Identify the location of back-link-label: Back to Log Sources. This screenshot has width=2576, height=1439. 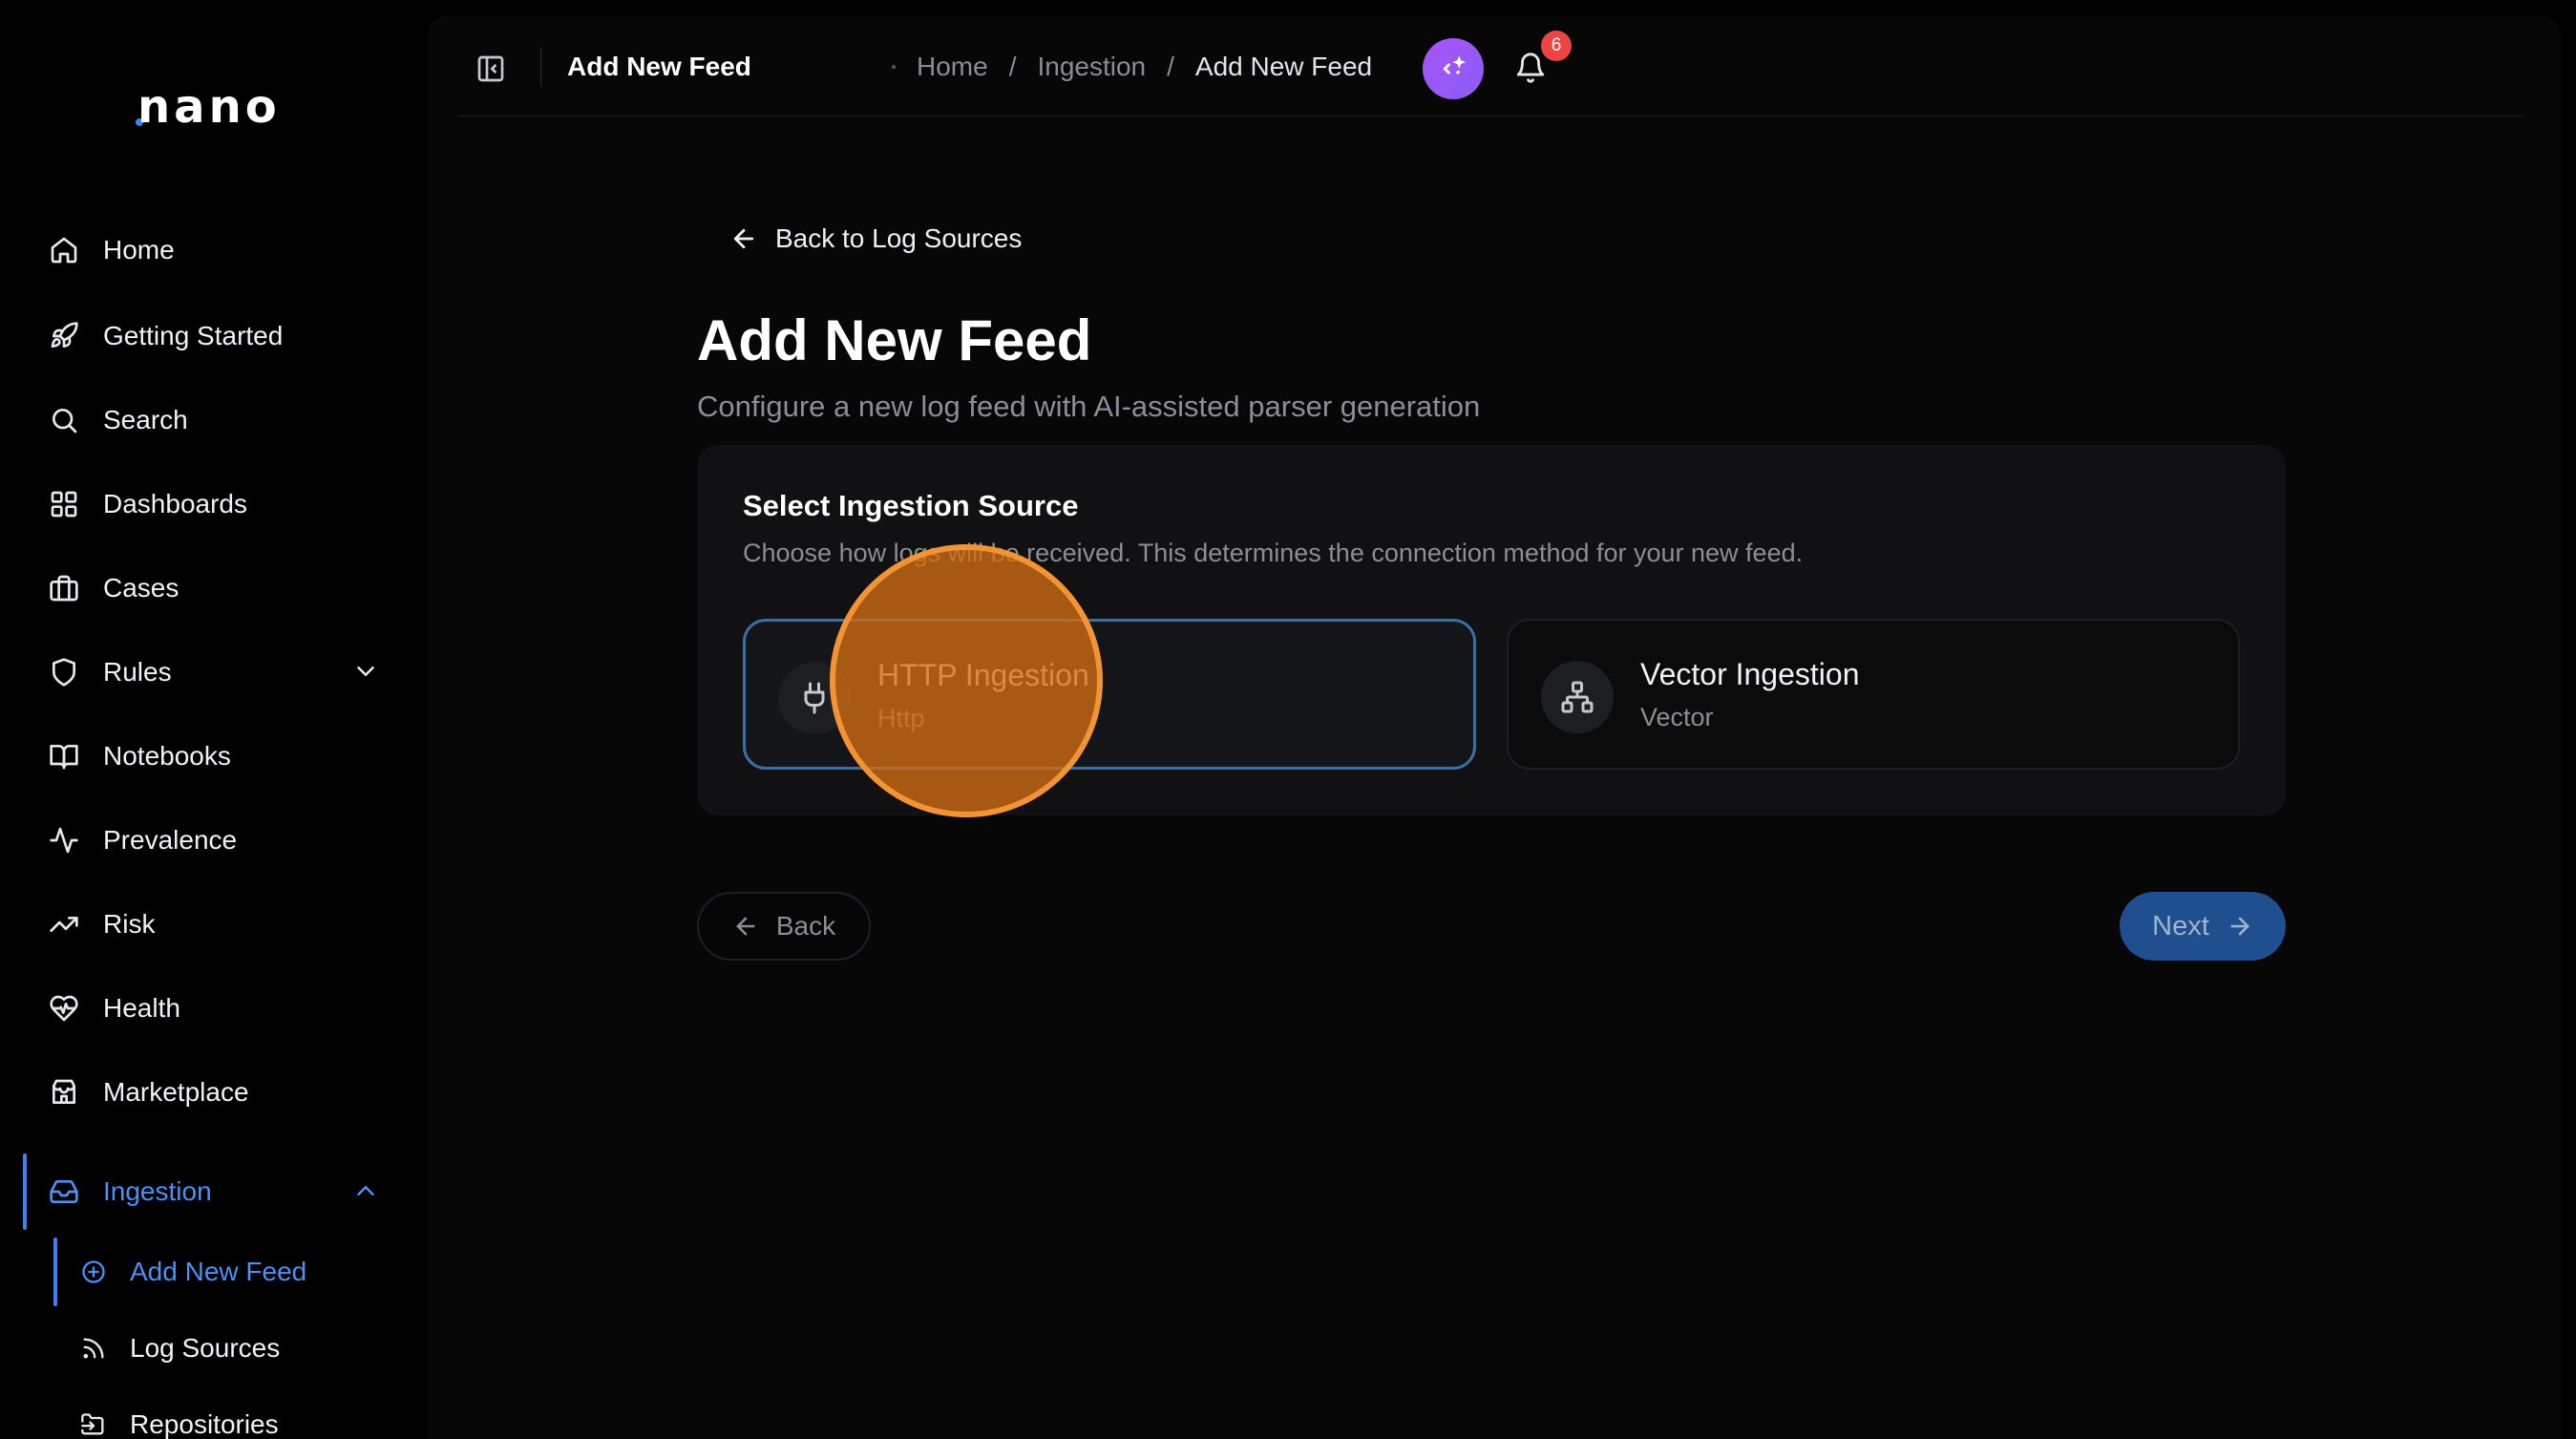
(899, 238).